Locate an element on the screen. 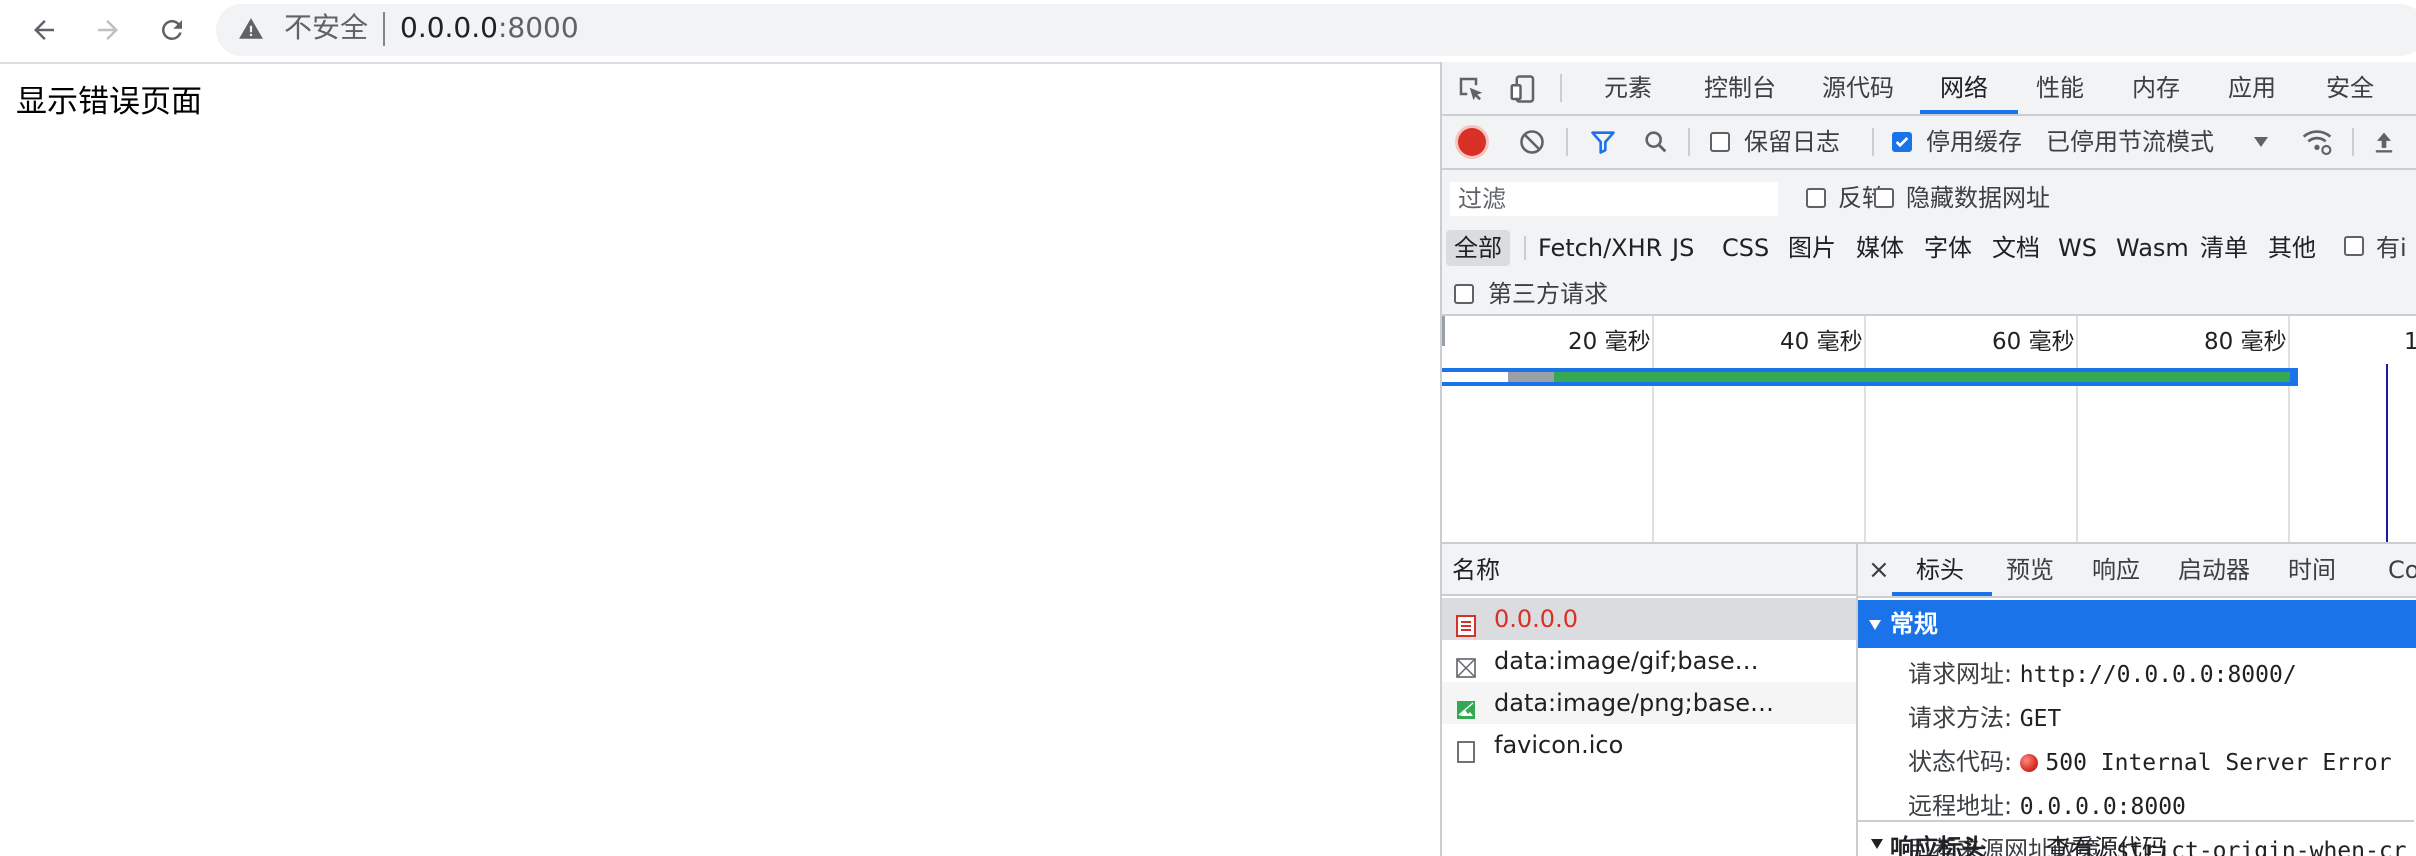  type-filter-wasm: Wasm is located at coordinates (2152, 248).